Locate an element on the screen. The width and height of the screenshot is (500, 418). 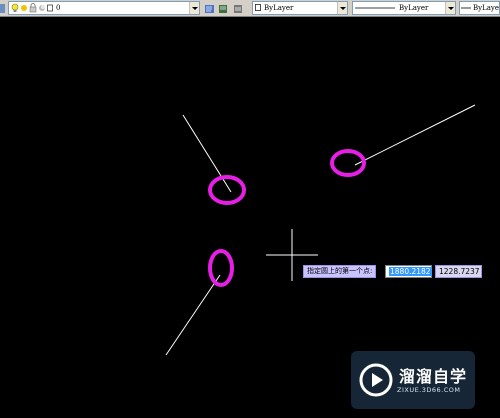
lineweight-dropdown: ByLayer is located at coordinates (479, 8).